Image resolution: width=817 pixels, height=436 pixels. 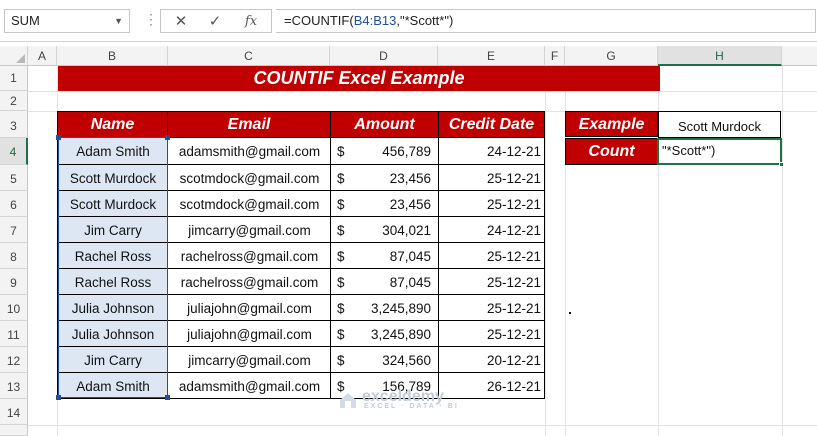 What do you see at coordinates (406, 151) in the screenshot?
I see `amount-value: 456,789` at bounding box center [406, 151].